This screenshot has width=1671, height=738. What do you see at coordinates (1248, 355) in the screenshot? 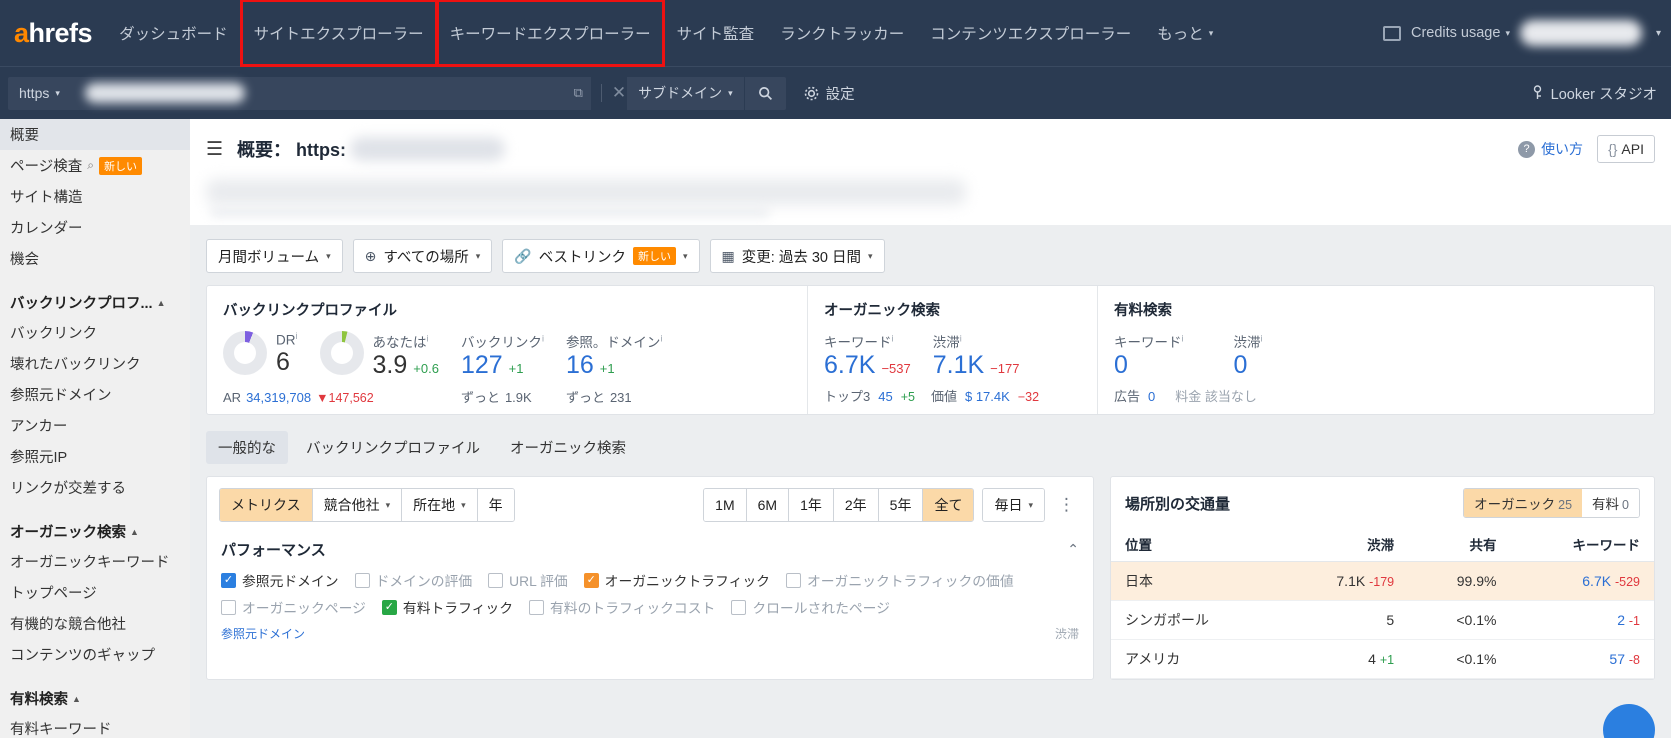
I see `paid-traffic-metric: 渋滞i 0` at bounding box center [1248, 355].